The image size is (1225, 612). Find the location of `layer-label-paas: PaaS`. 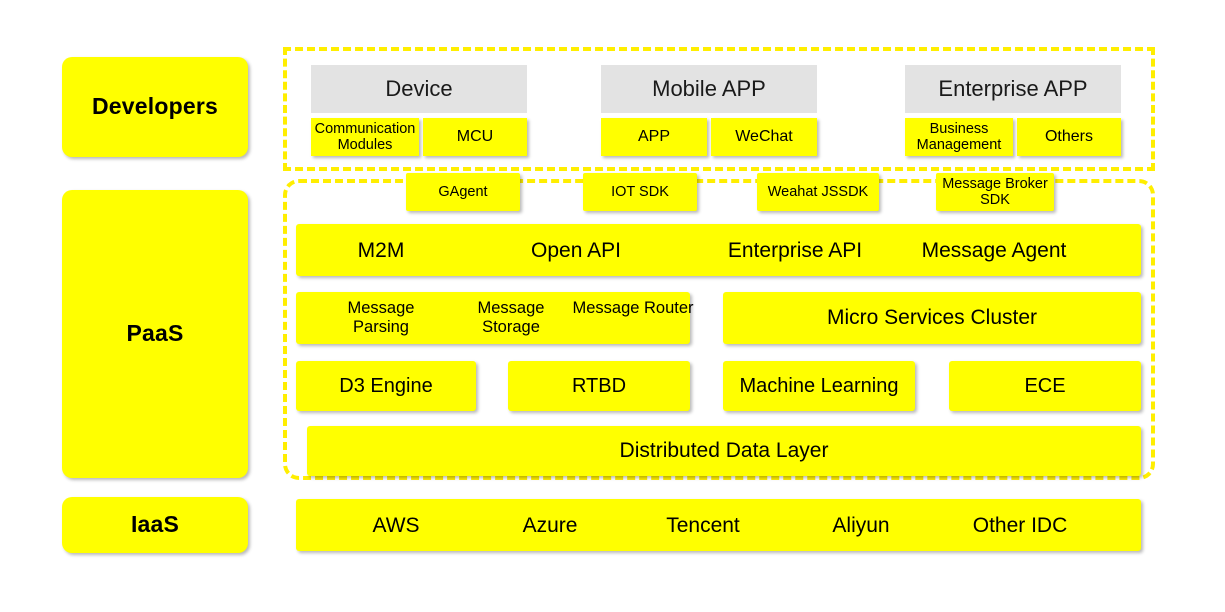

layer-label-paas: PaaS is located at coordinates (155, 334).